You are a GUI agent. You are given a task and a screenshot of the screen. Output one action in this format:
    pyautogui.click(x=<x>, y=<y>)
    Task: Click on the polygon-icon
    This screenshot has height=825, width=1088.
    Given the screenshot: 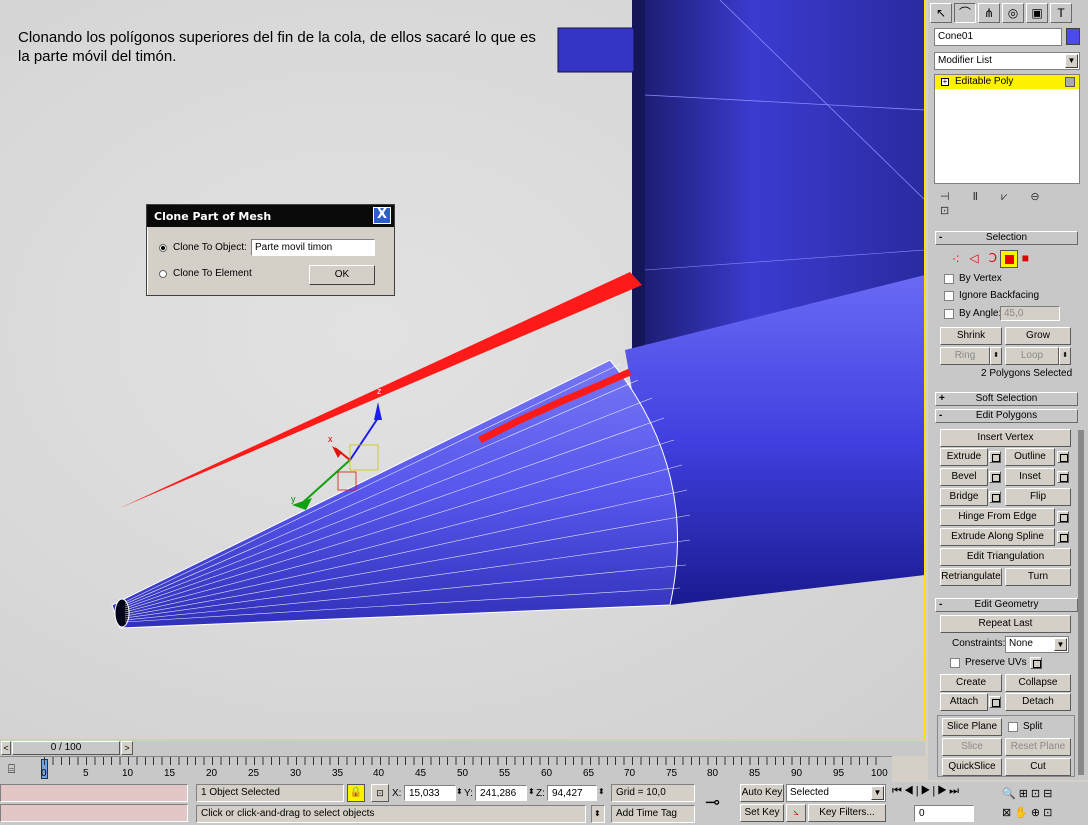 What is the action you would take?
    pyautogui.click(x=1009, y=259)
    